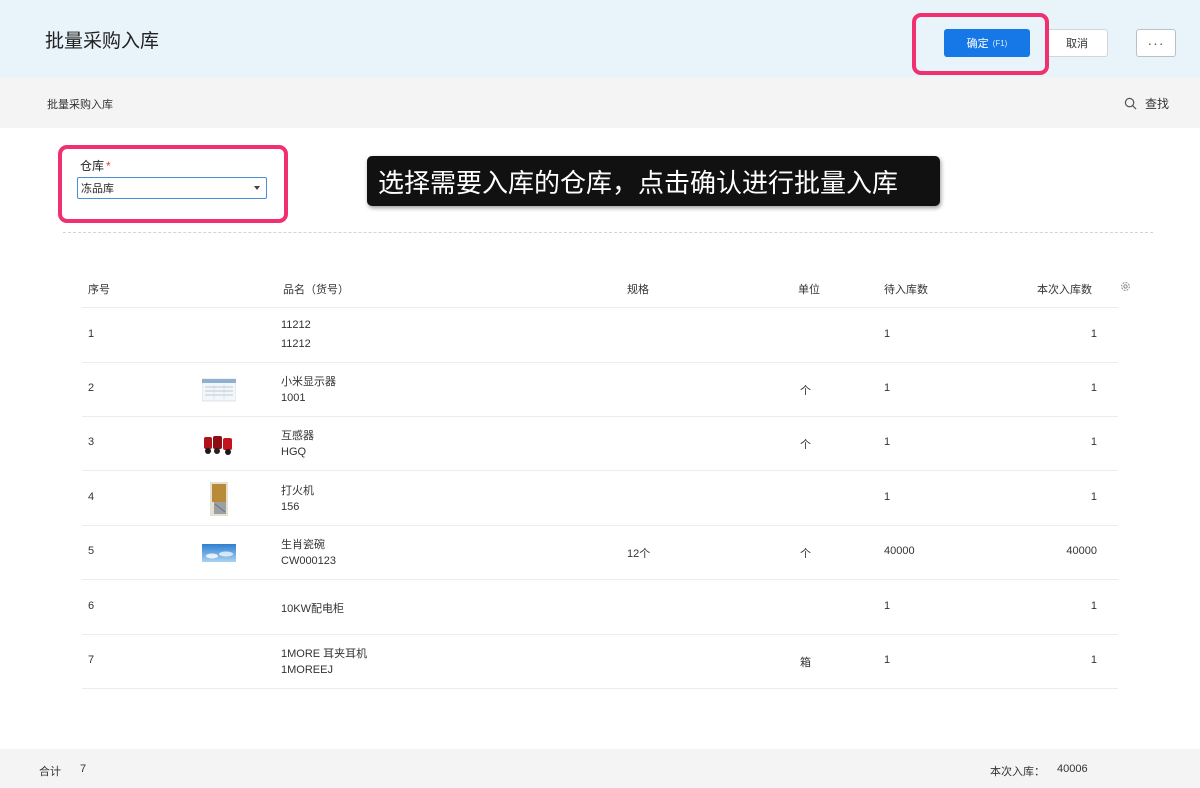  Describe the element at coordinates (1017, 772) in the screenshot. I see `this-in-label: 本次入库：` at that location.